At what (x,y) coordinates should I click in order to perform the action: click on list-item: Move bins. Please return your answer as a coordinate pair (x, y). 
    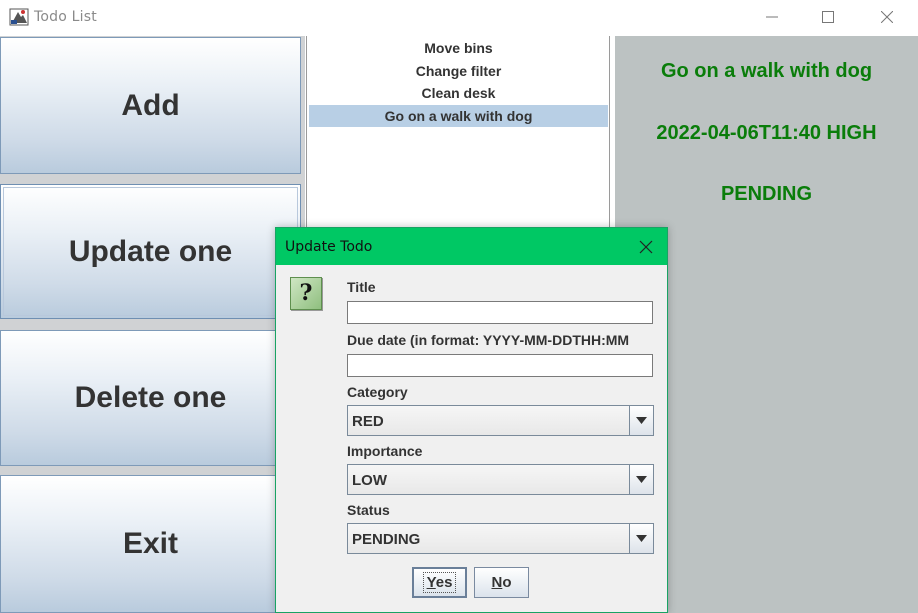
    Looking at the image, I should click on (458, 48).